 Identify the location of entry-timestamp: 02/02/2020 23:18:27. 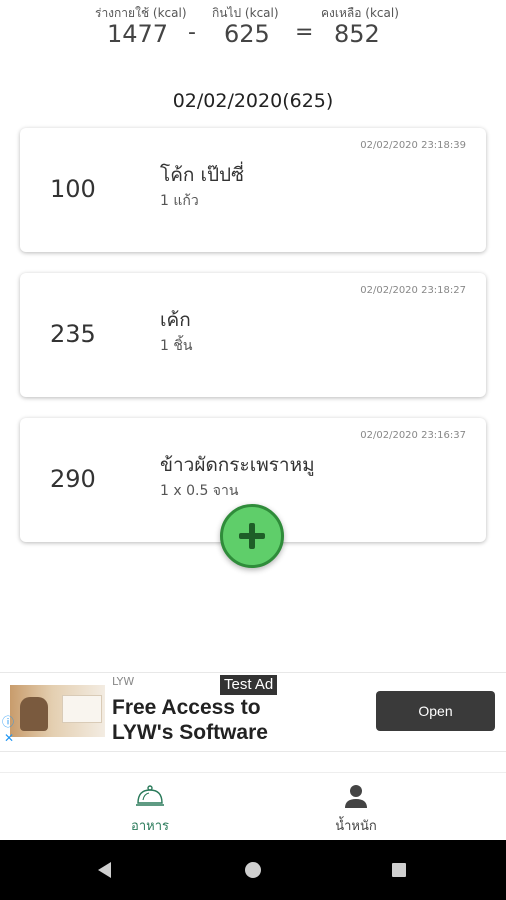
(413, 290).